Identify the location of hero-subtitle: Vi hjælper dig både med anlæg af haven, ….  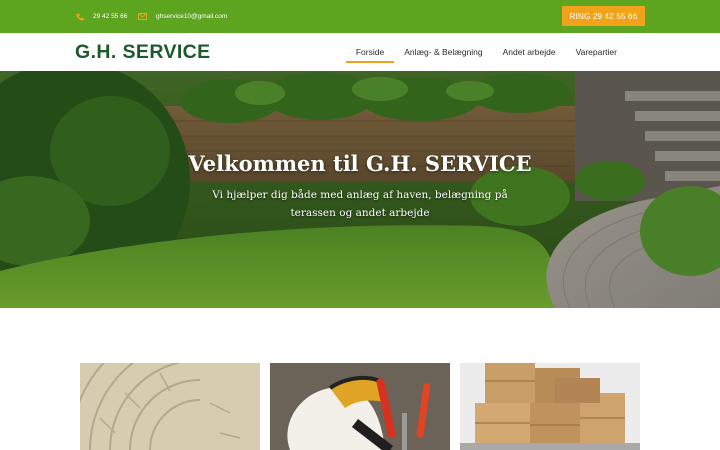
(360, 204).